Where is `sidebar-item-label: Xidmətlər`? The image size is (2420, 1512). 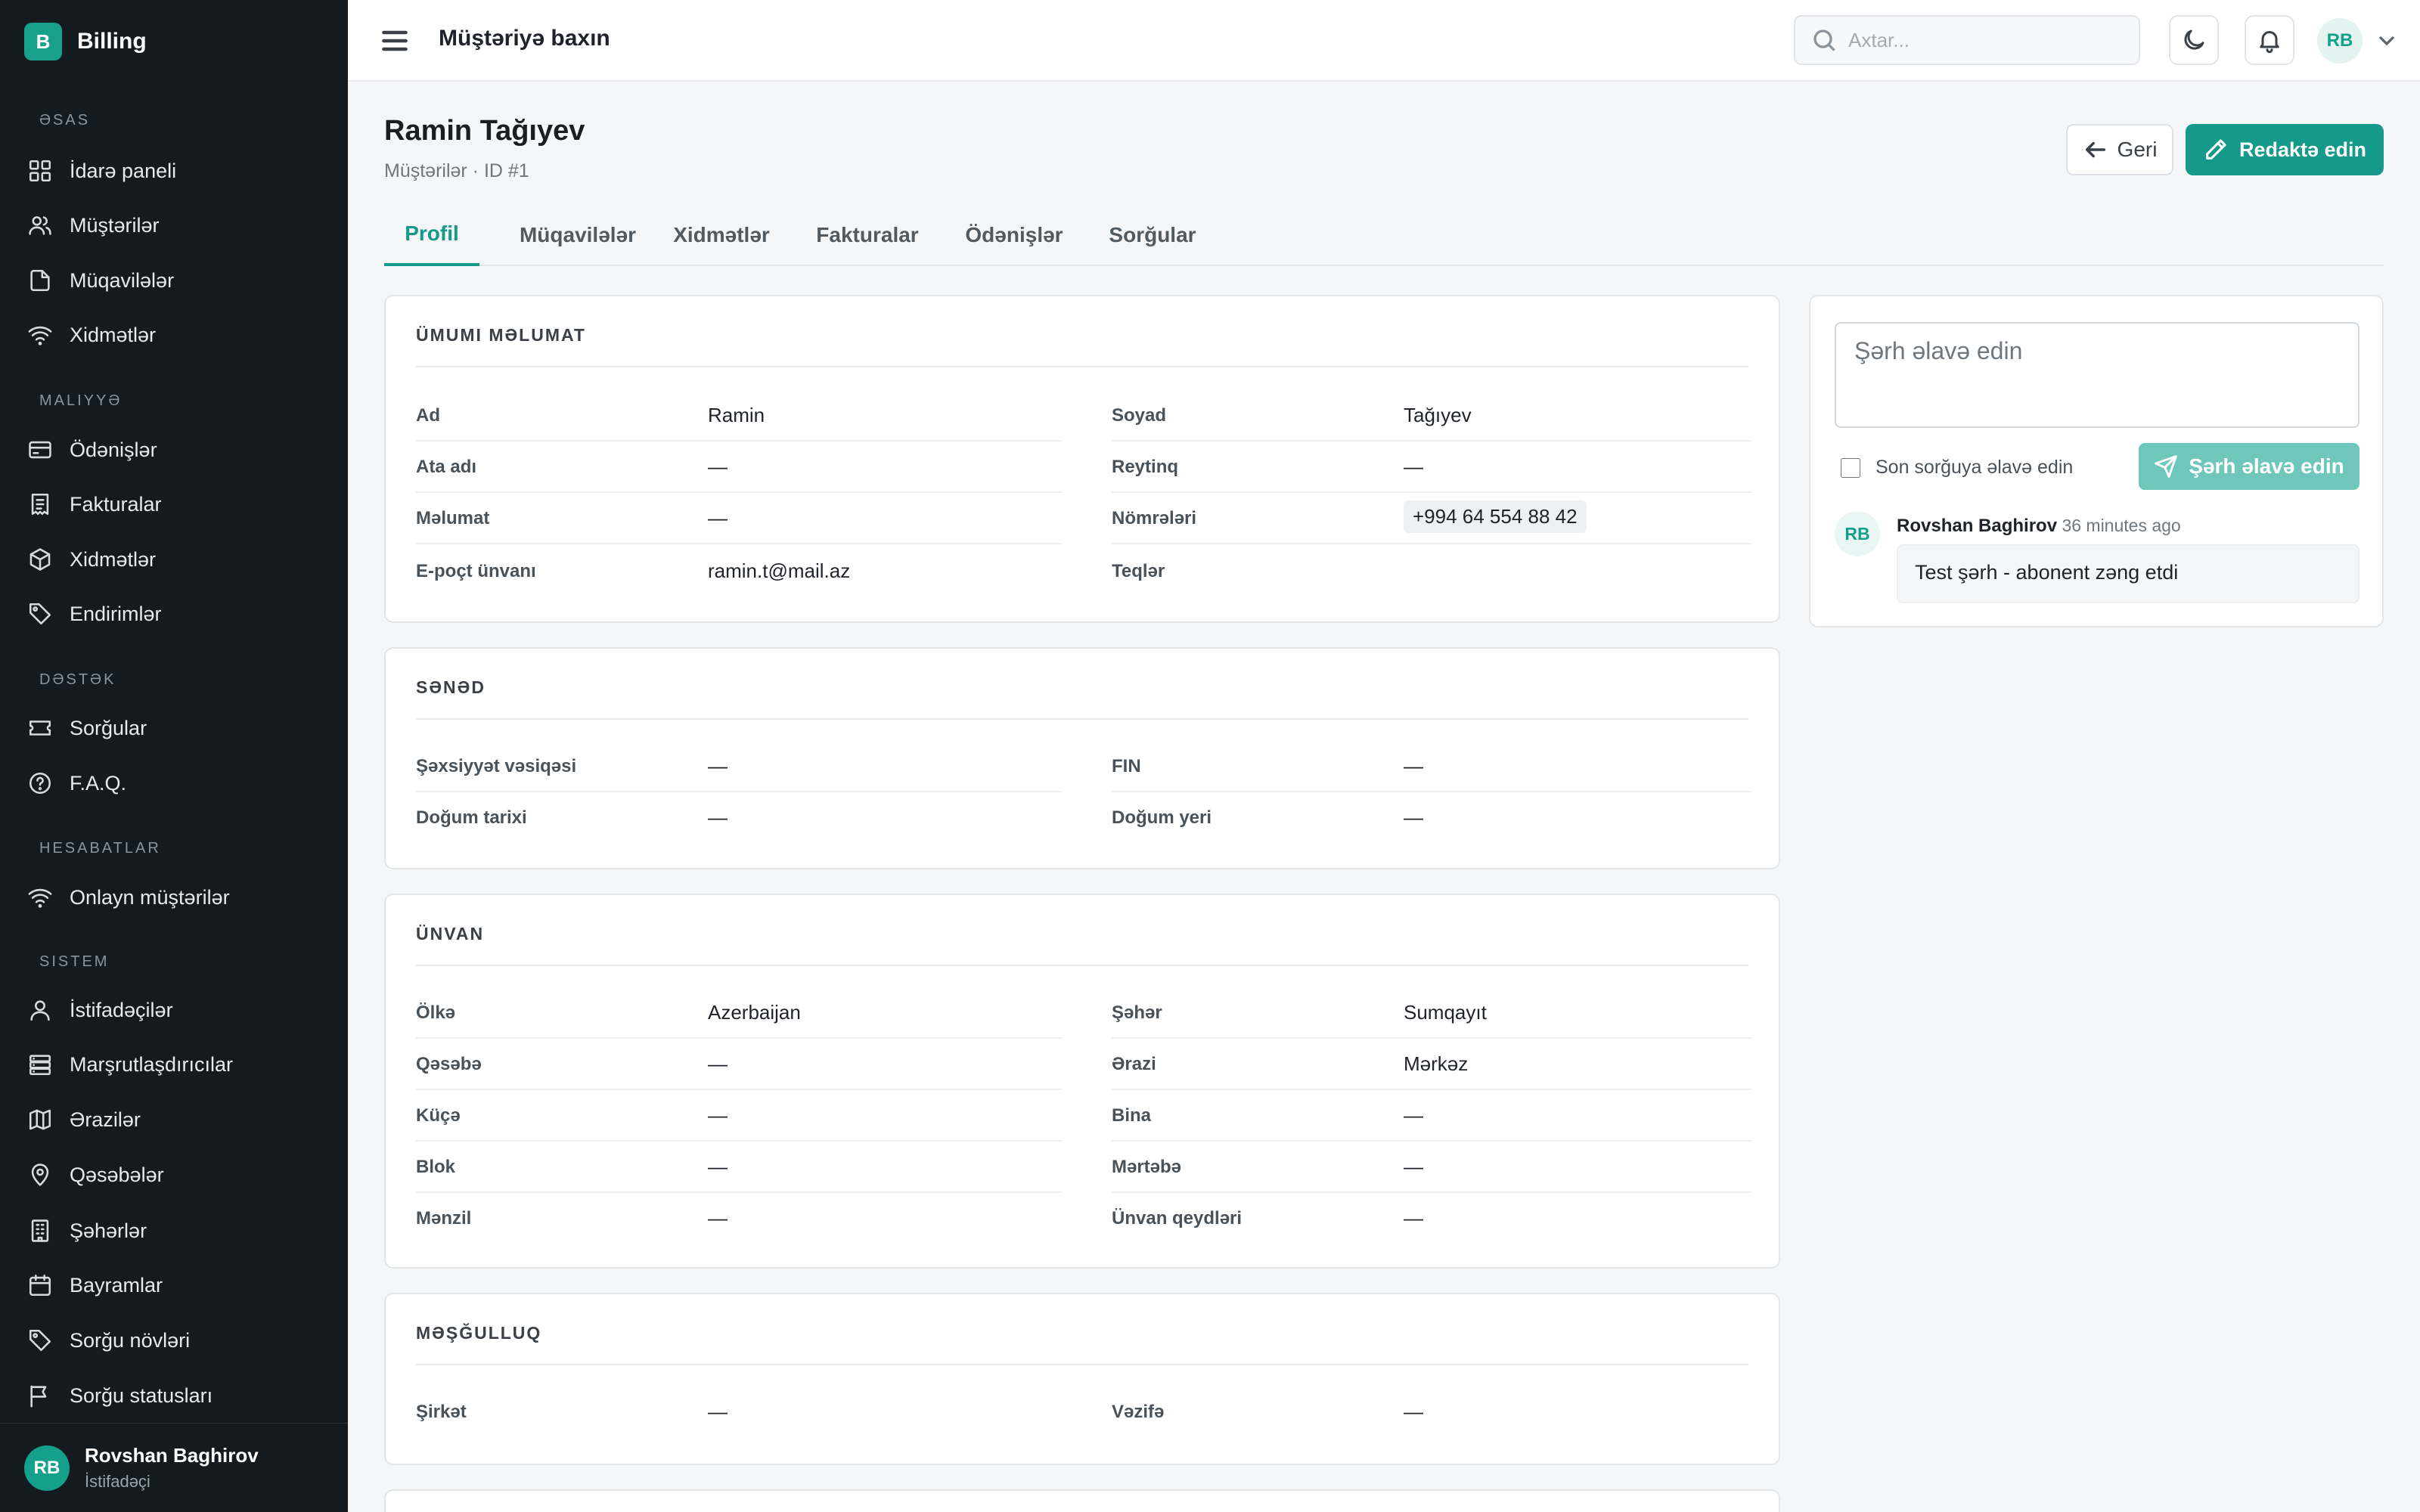
sidebar-item-label: Xidmətlər is located at coordinates (114, 559).